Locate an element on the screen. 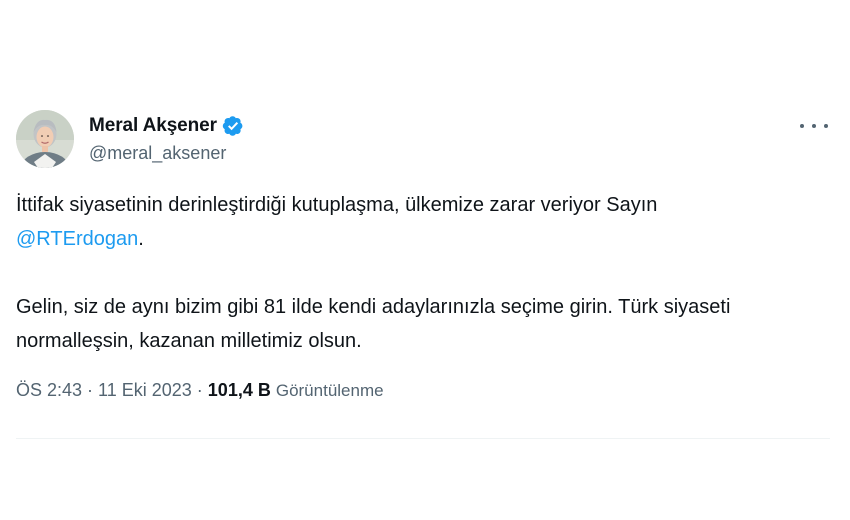  verified-badge-icon is located at coordinates (233, 126).